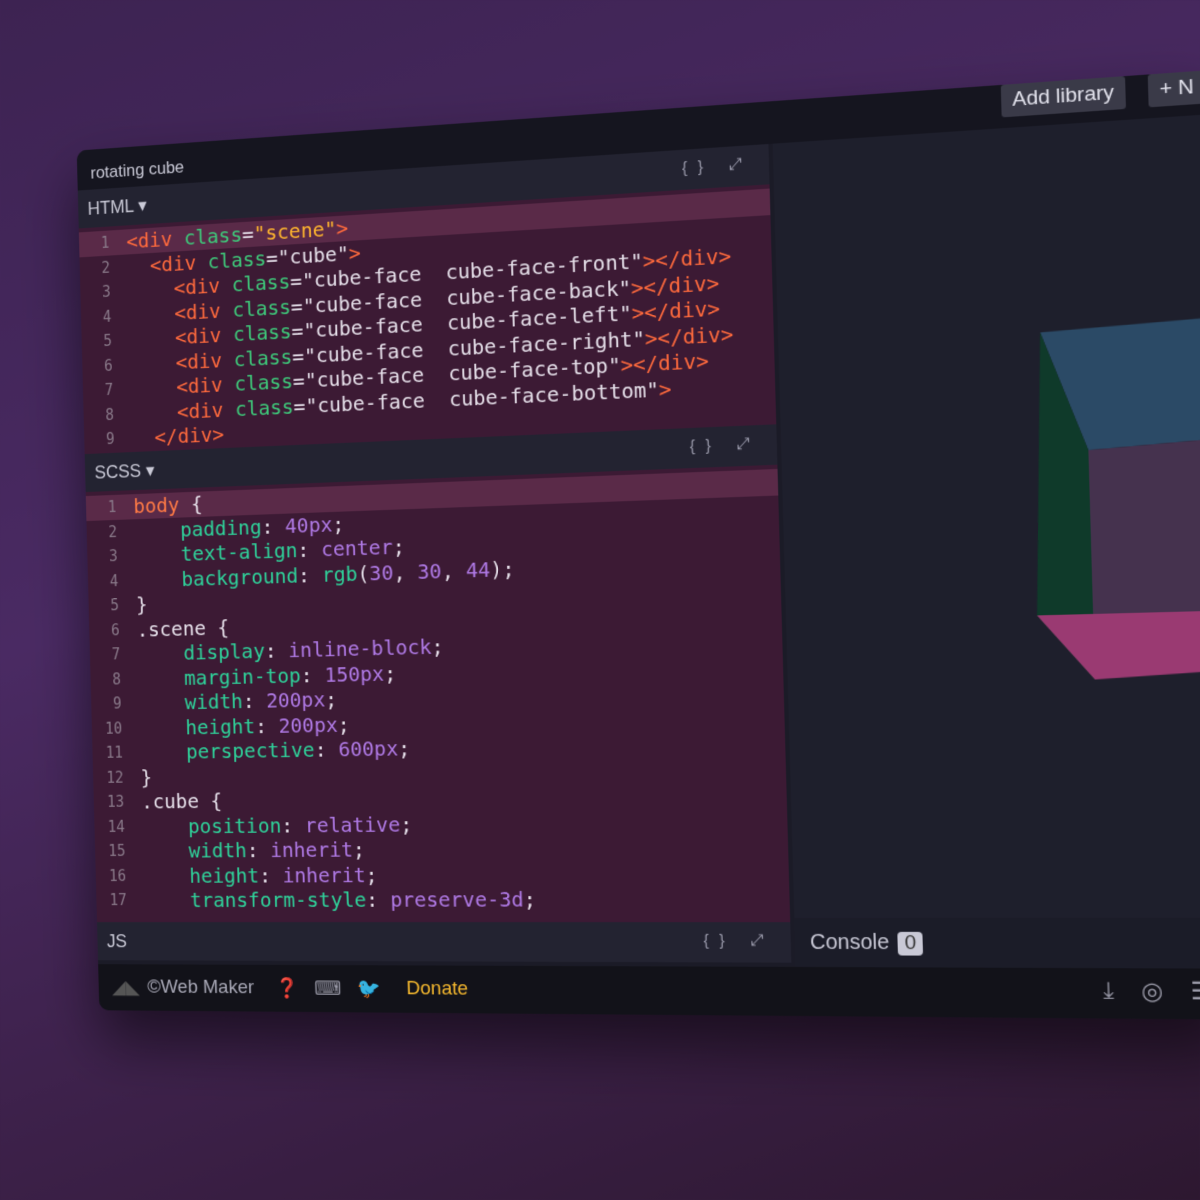 This screenshot has height=1200, width=1200. Describe the element at coordinates (137, 170) in the screenshot. I see `project-title: rotating cube` at that location.